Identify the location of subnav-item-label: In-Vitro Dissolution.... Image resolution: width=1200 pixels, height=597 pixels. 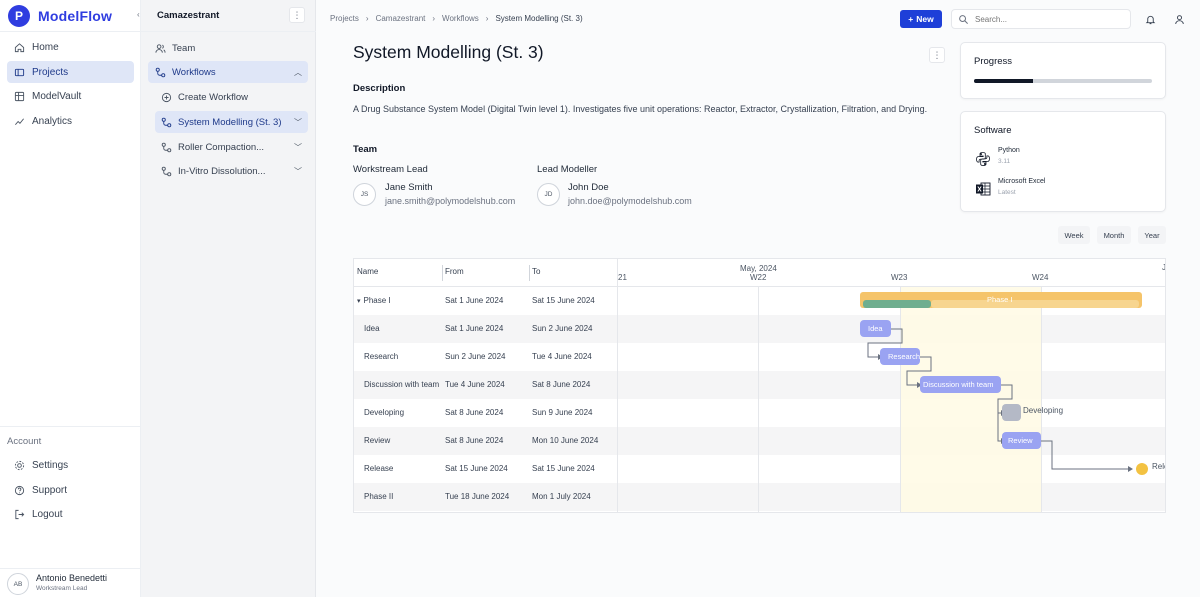
(222, 171).